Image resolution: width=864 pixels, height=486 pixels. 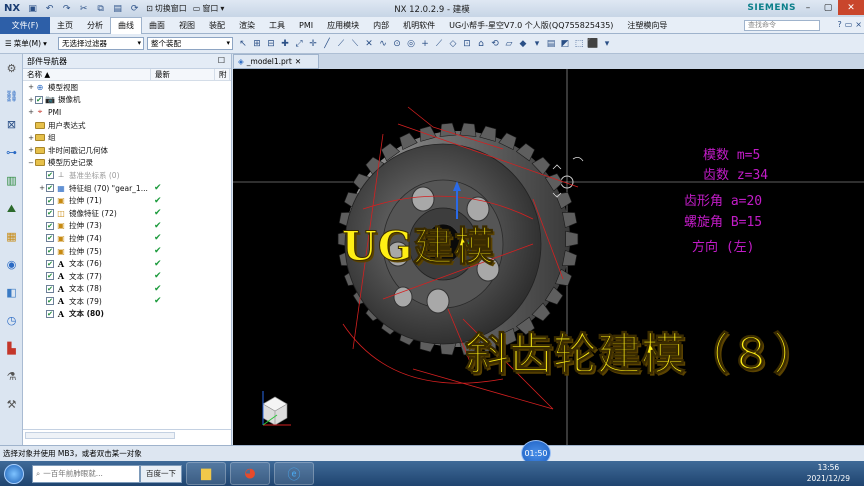 I want to click on selection-scope-dropdown: 整个装配, so click(x=190, y=43).